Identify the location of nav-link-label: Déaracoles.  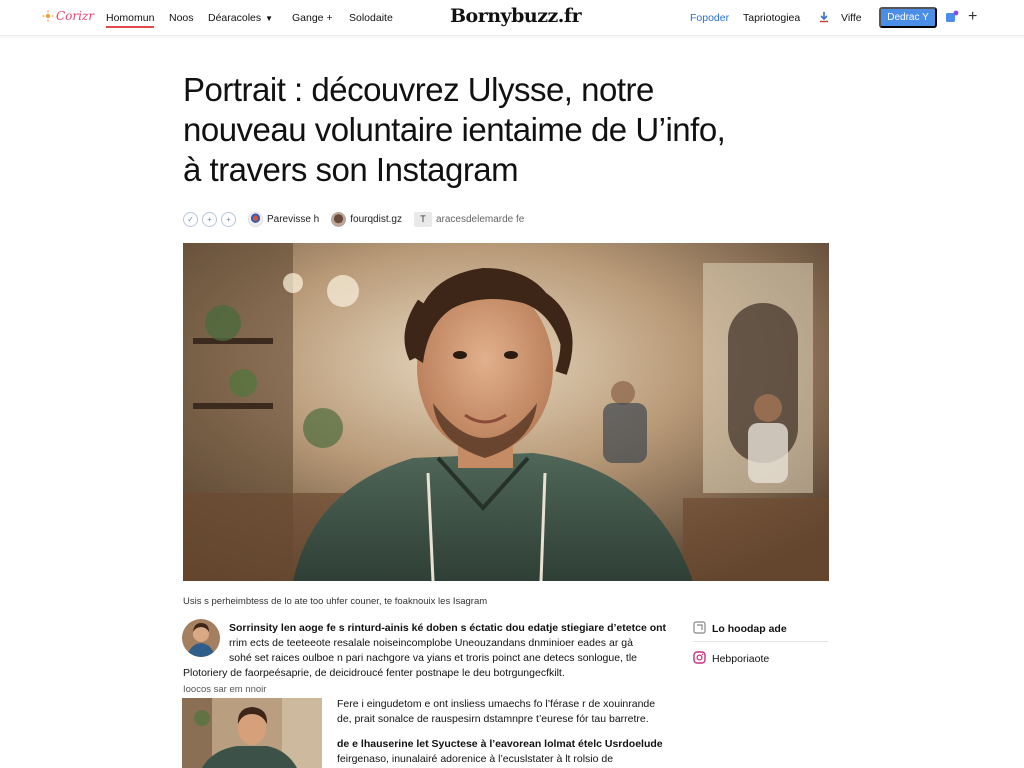
(235, 18).